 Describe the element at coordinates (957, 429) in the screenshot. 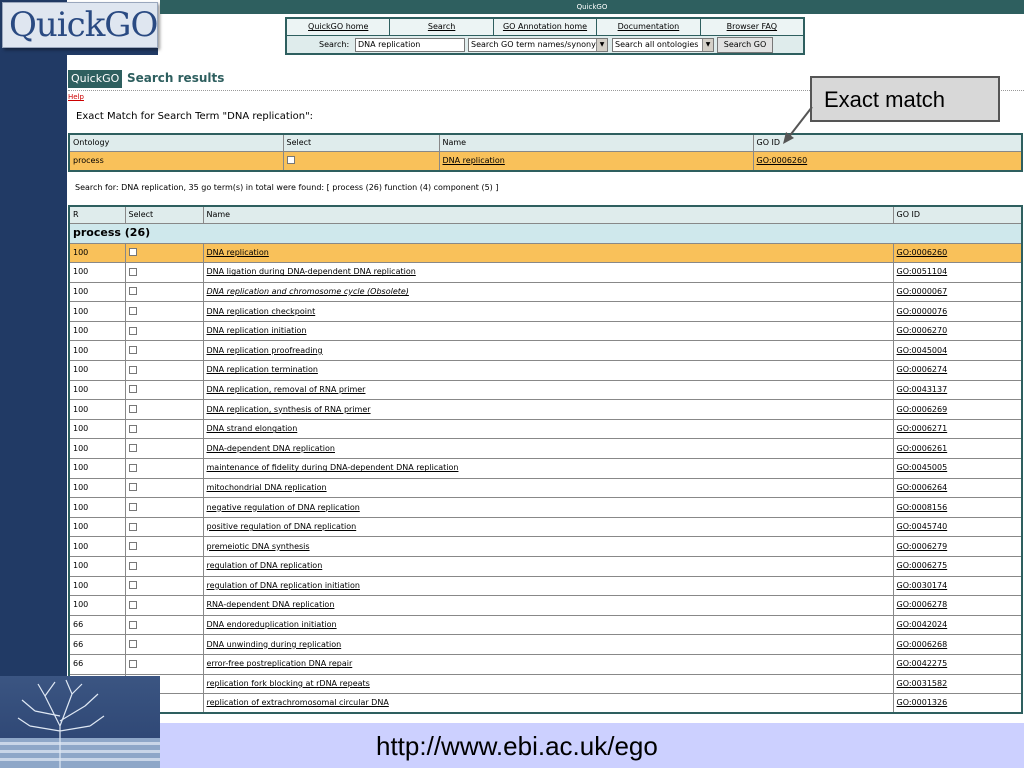

I see `go-id-link: GO:0006271` at that location.